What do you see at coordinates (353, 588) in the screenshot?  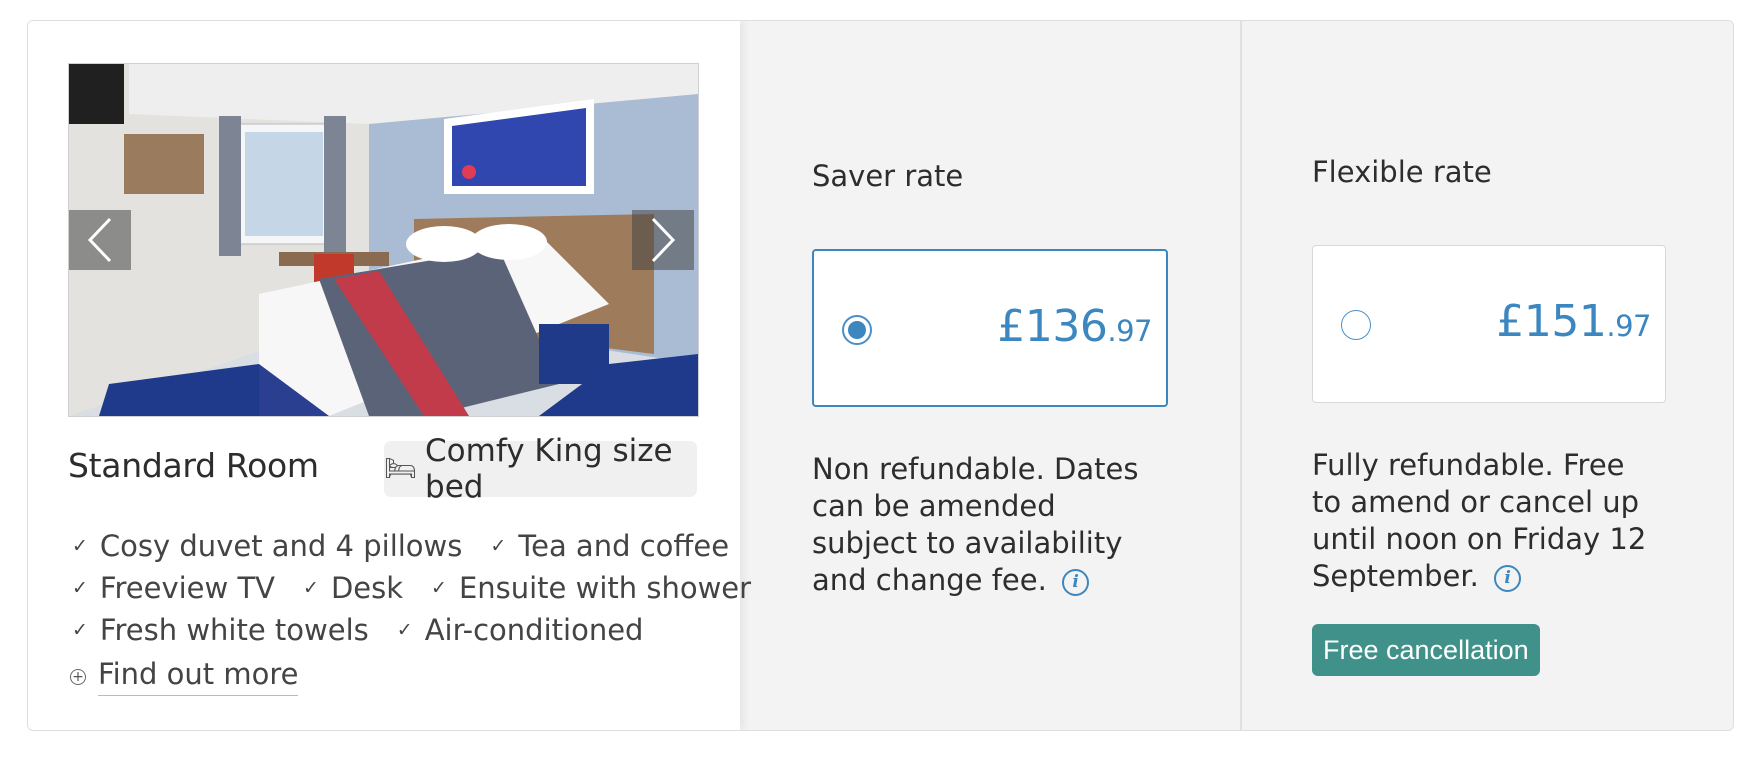 I see `amenity-item: ✓ Desk` at bounding box center [353, 588].